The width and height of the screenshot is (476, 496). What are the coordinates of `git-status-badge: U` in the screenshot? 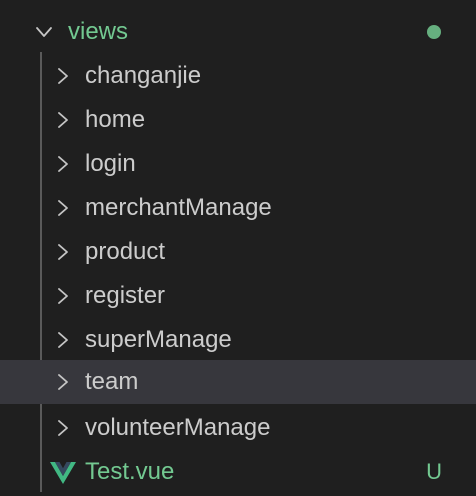 It's located at (434, 471).